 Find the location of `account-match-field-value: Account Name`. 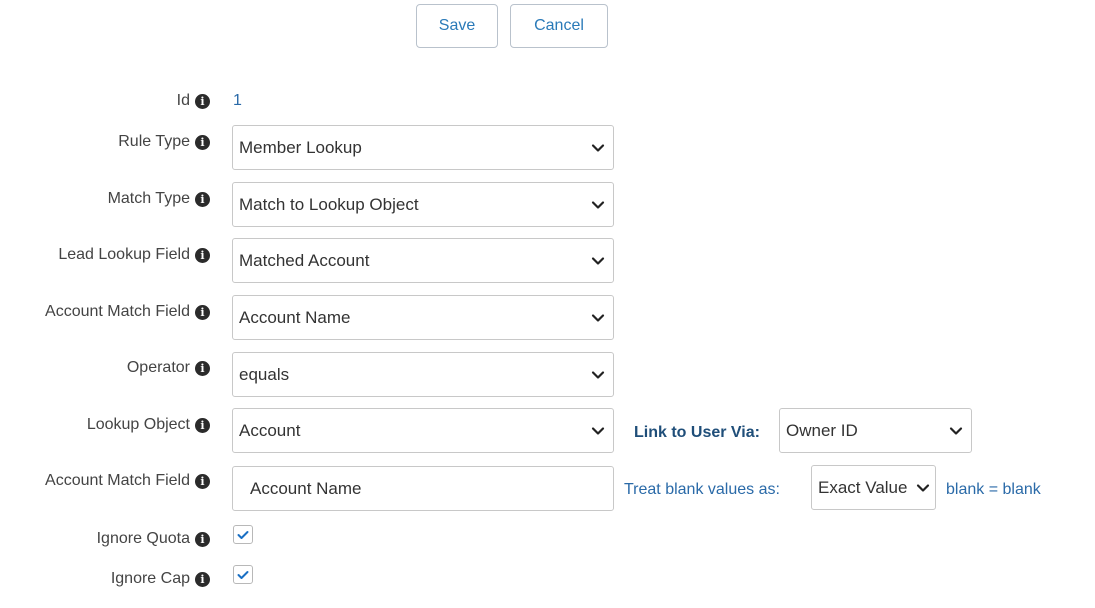

account-match-field-value: Account Name is located at coordinates (295, 317).